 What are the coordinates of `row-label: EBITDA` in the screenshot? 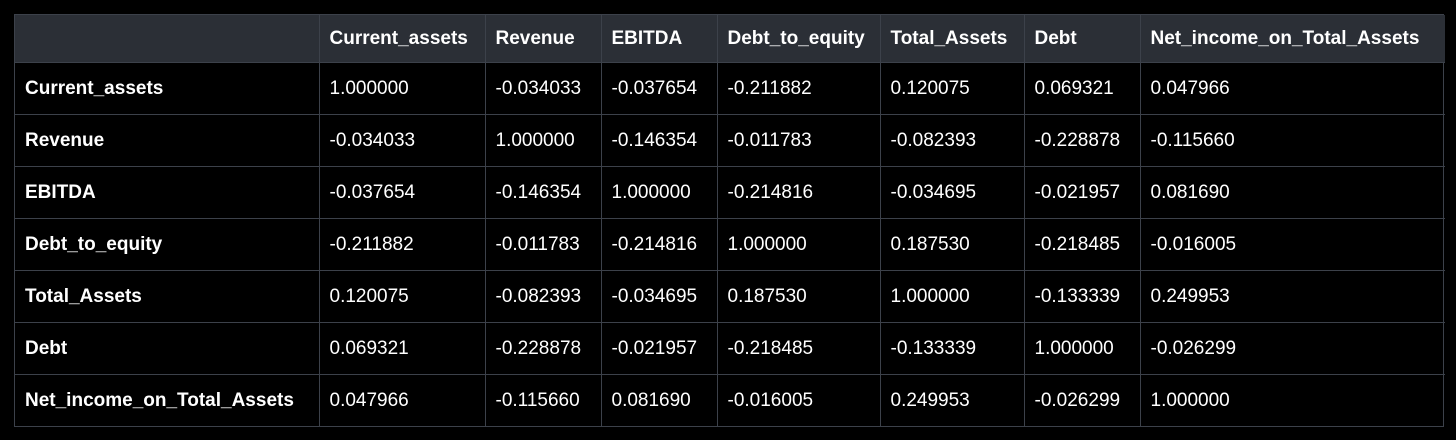 It's located at (167, 192).